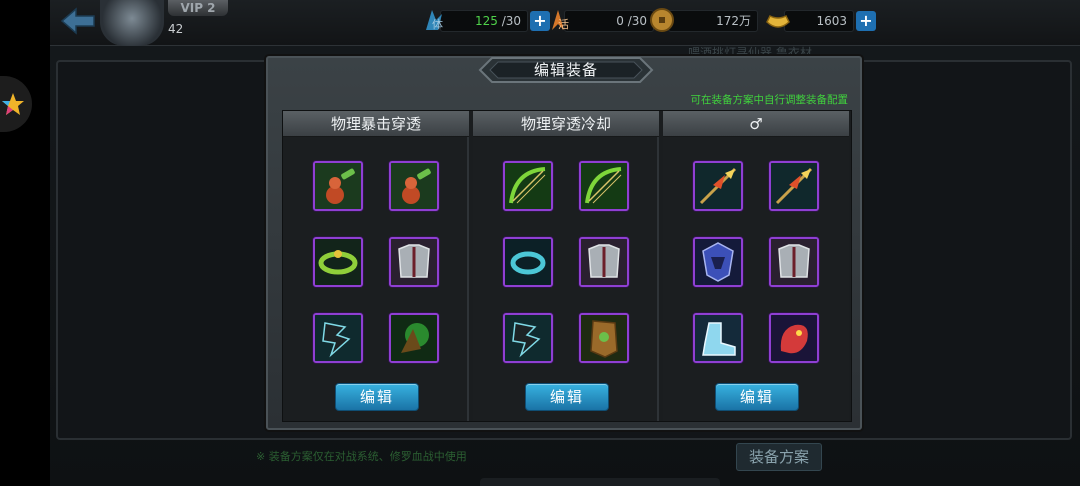 Image resolution: width=1080 pixels, height=486 pixels. I want to click on player-avatar, so click(132, 23).